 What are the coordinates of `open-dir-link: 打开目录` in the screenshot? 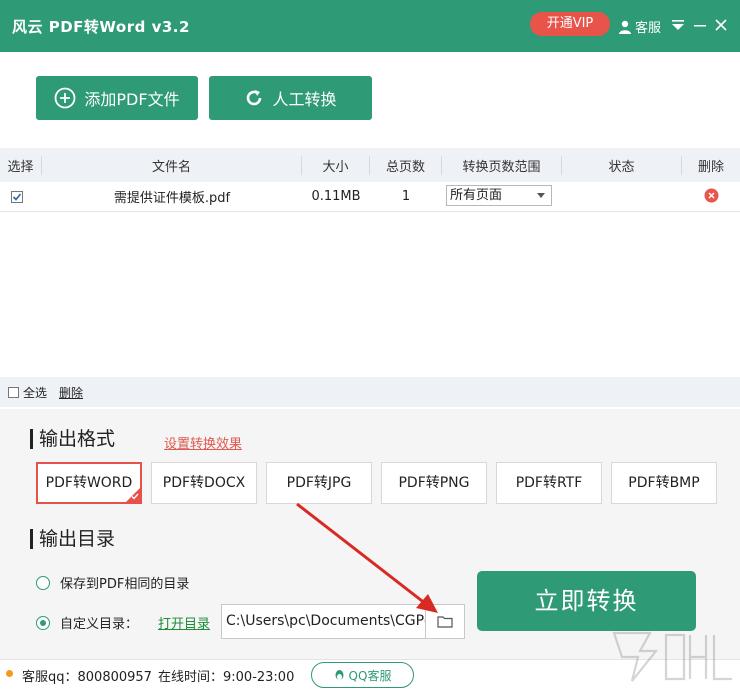 It's located at (184, 622).